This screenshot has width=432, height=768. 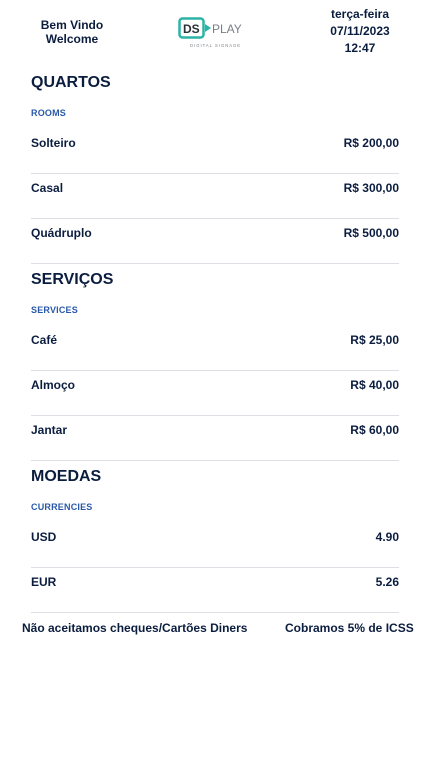 I want to click on play-arrow-icon, so click(x=208, y=28).